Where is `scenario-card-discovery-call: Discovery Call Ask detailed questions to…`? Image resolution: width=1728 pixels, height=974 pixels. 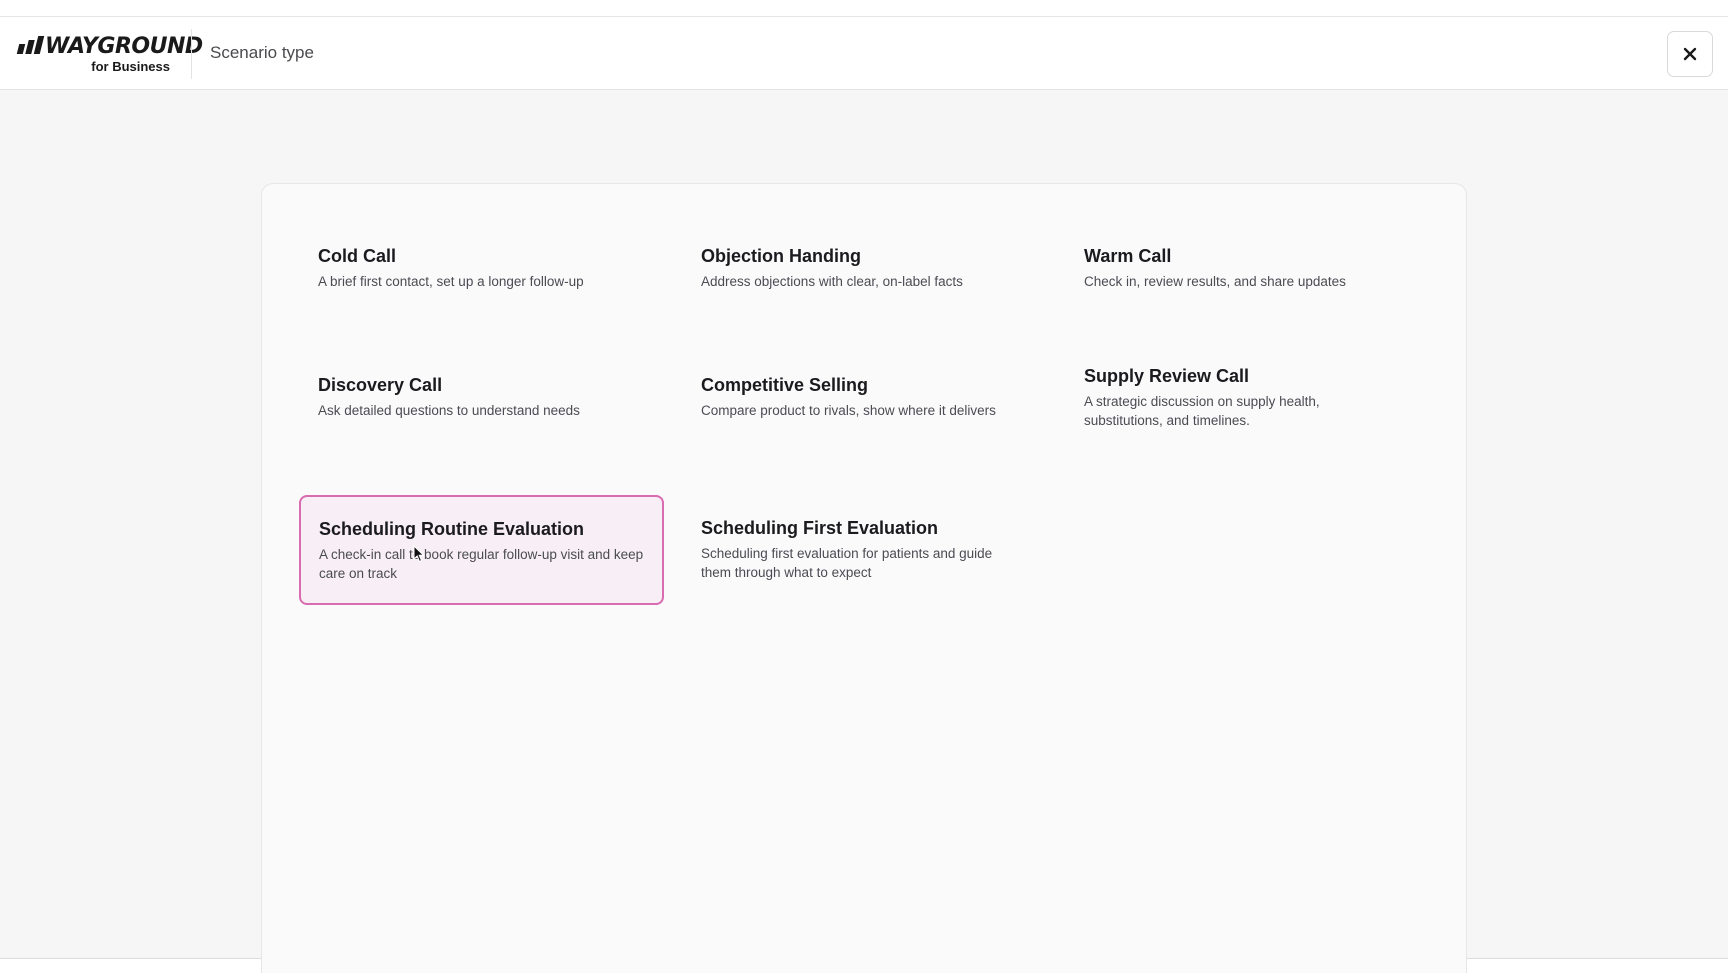 scenario-card-discovery-call: Discovery Call Ask detailed questions to… is located at coordinates (481, 428).